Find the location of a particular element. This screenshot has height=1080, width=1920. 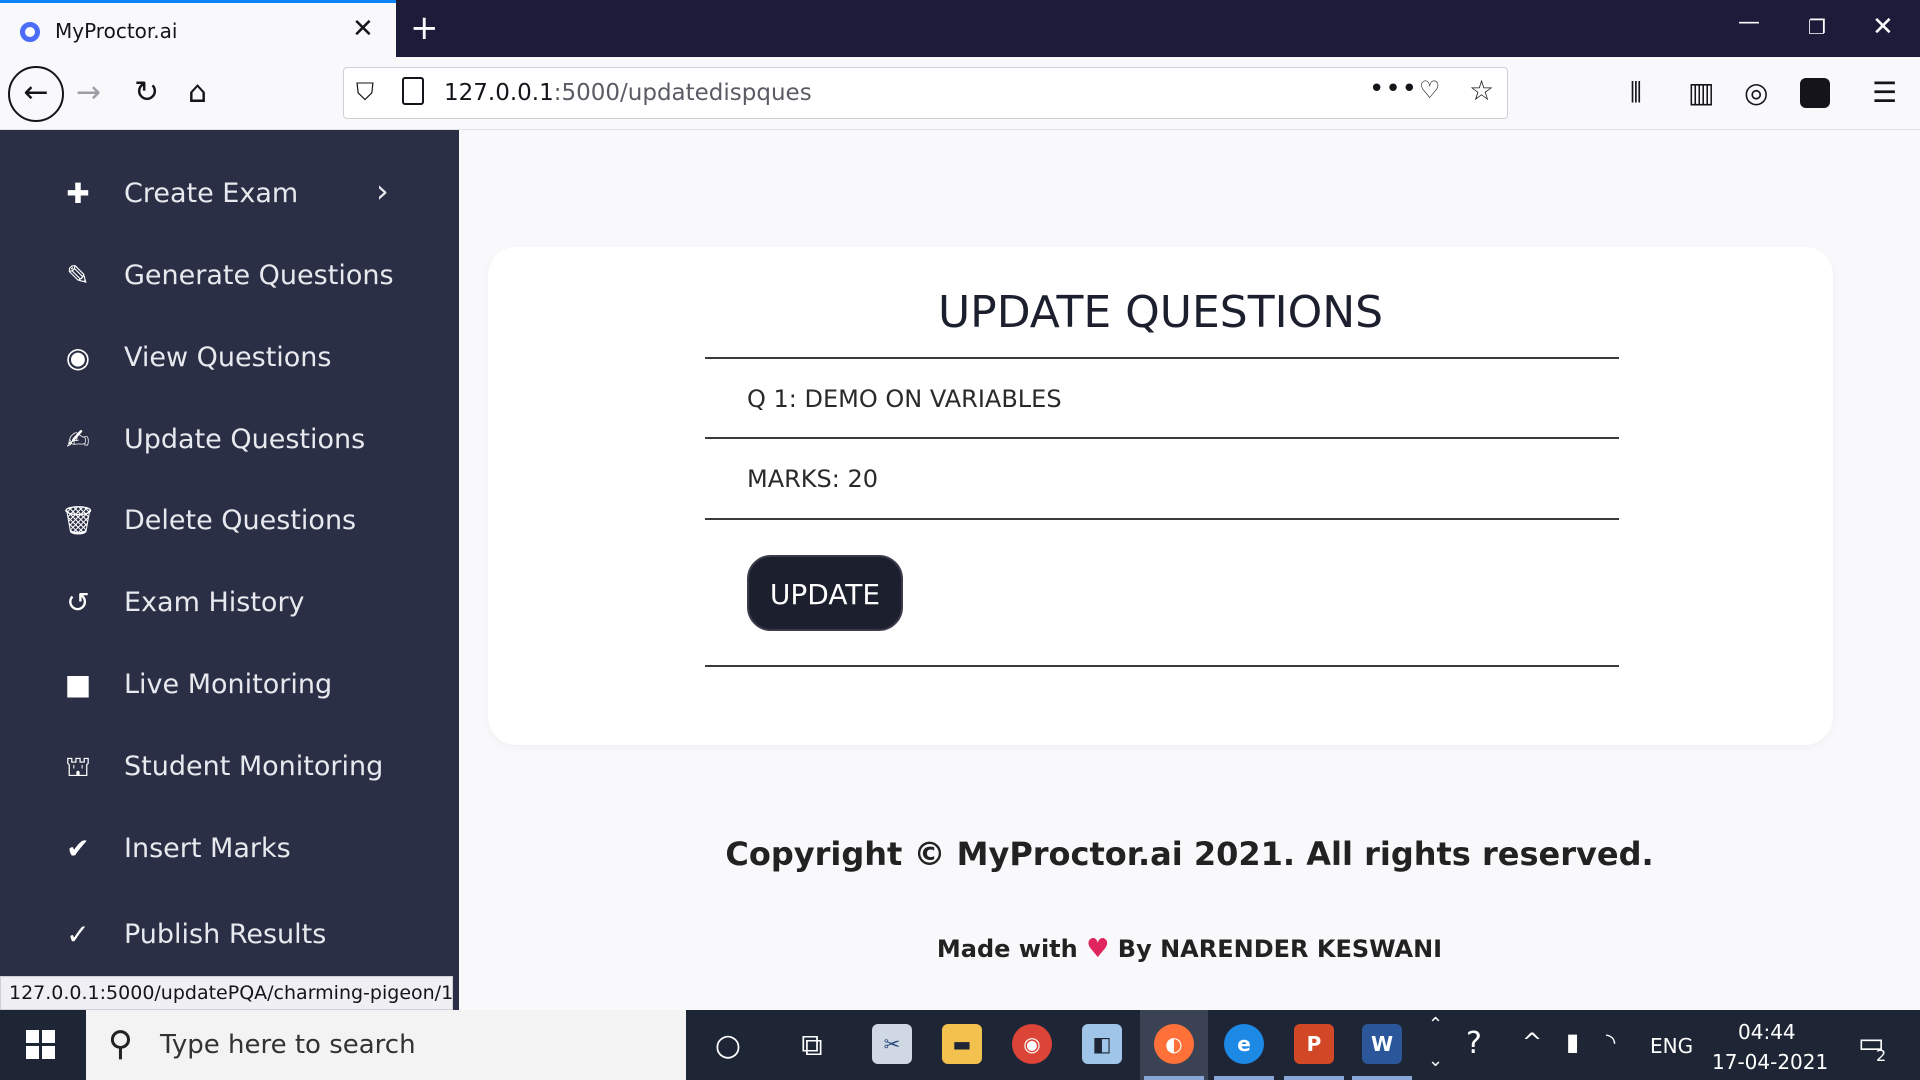

extension-icon is located at coordinates (1815, 93).